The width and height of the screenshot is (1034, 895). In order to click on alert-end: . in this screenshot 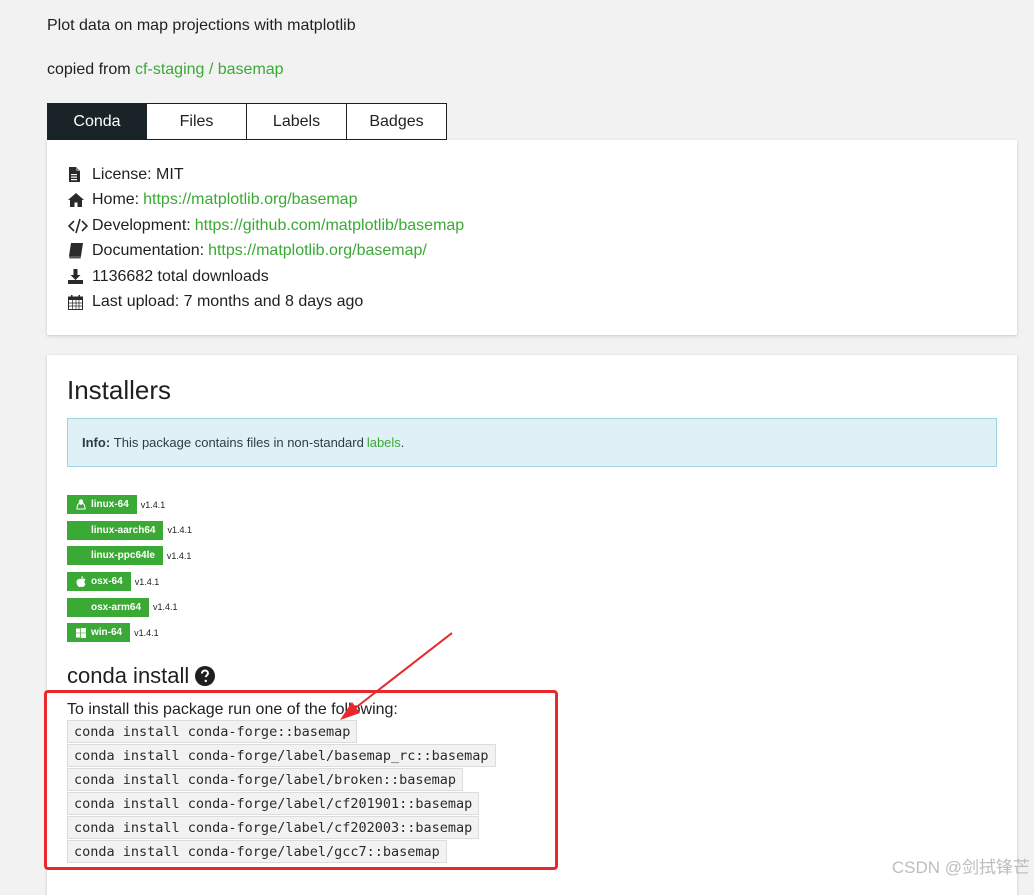, I will do `click(402, 442)`.